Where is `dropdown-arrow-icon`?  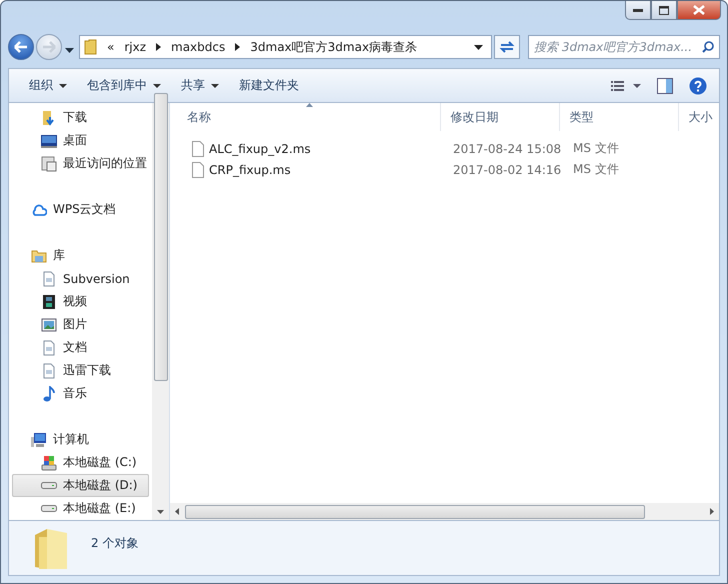 dropdown-arrow-icon is located at coordinates (478, 47).